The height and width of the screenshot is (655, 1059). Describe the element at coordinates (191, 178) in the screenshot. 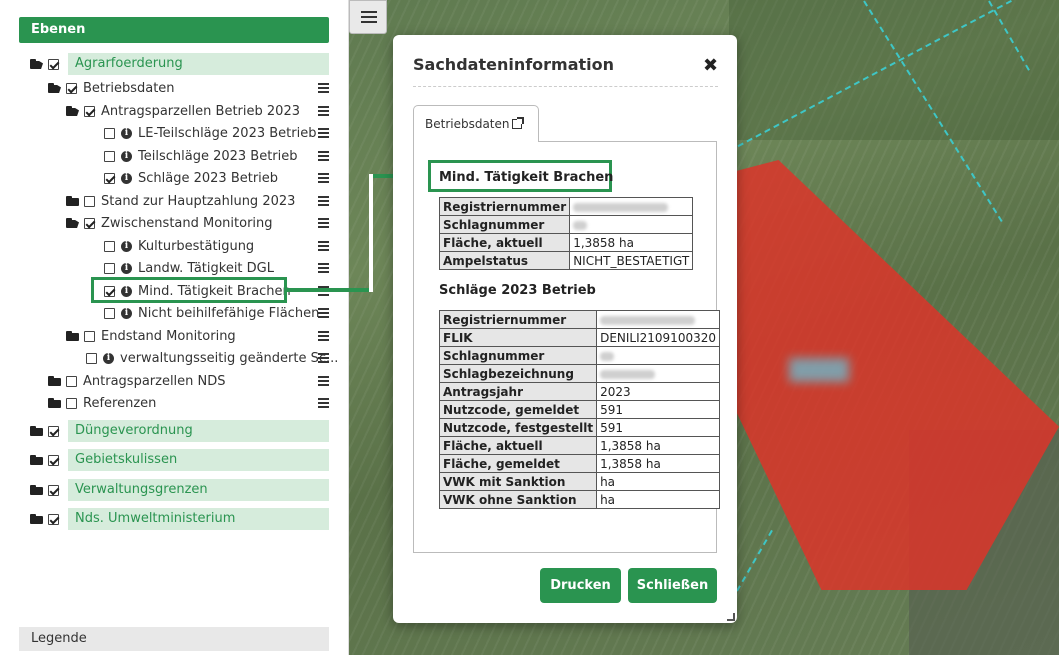

I see `tree-item-schlaege: i Schläge 2023 Betrieb` at that location.